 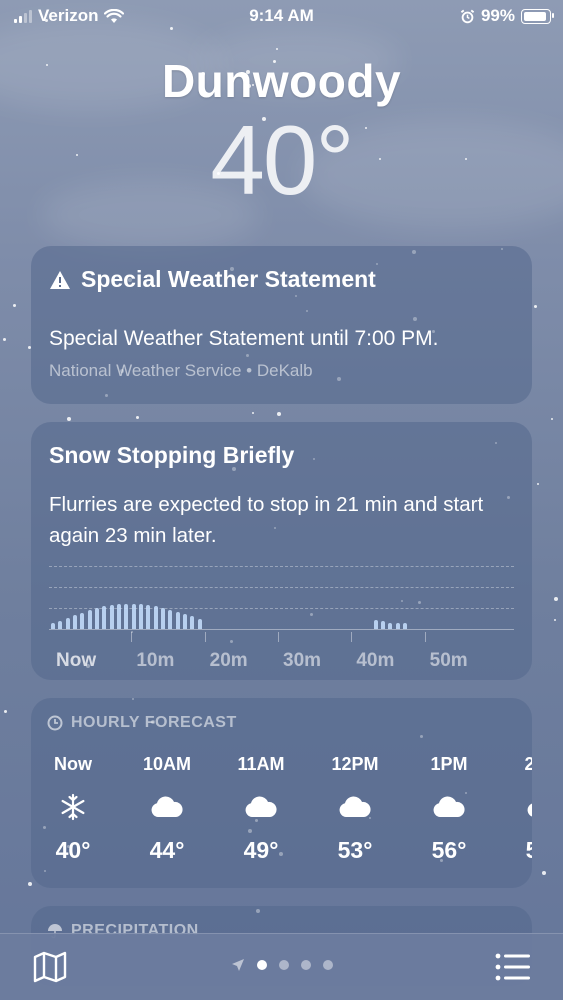 I want to click on hourly-item: 1PM 56°, so click(x=449, y=809).